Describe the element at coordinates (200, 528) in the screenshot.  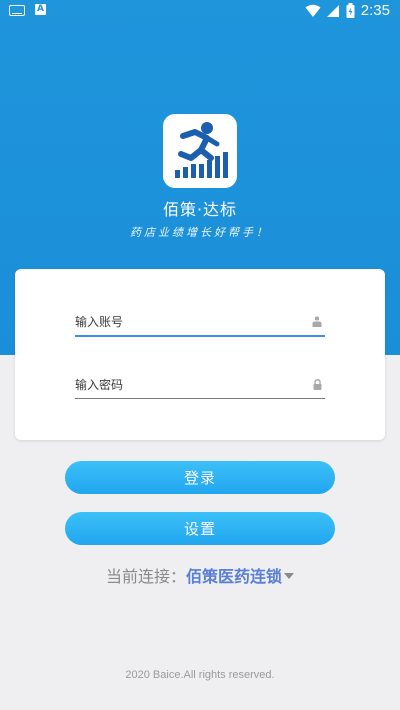
I see `settings-button: 设置` at that location.